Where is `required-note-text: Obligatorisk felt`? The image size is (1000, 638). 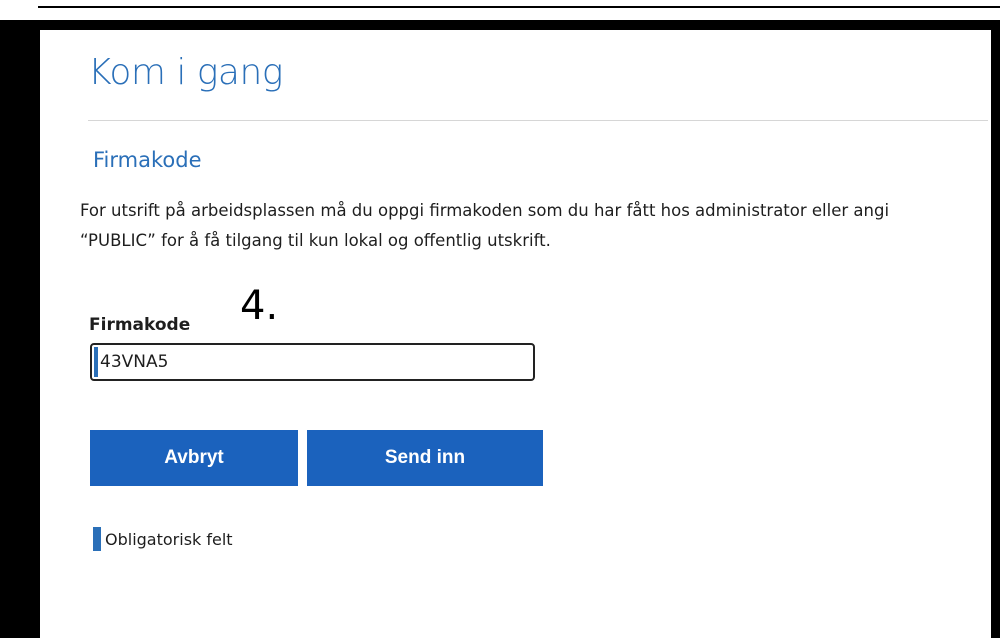 required-note-text: Obligatorisk felt is located at coordinates (169, 539).